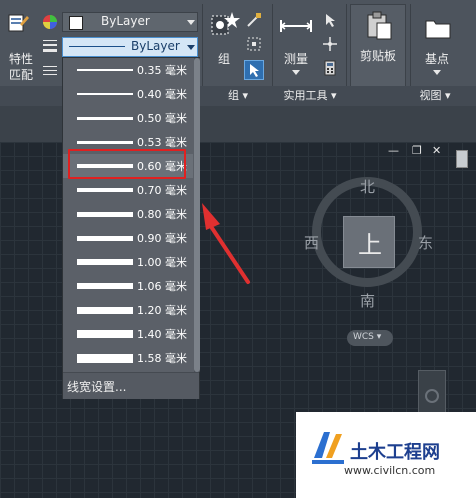  Describe the element at coordinates (125, 21) in the screenshot. I see `color-value: ByLayer` at that location.